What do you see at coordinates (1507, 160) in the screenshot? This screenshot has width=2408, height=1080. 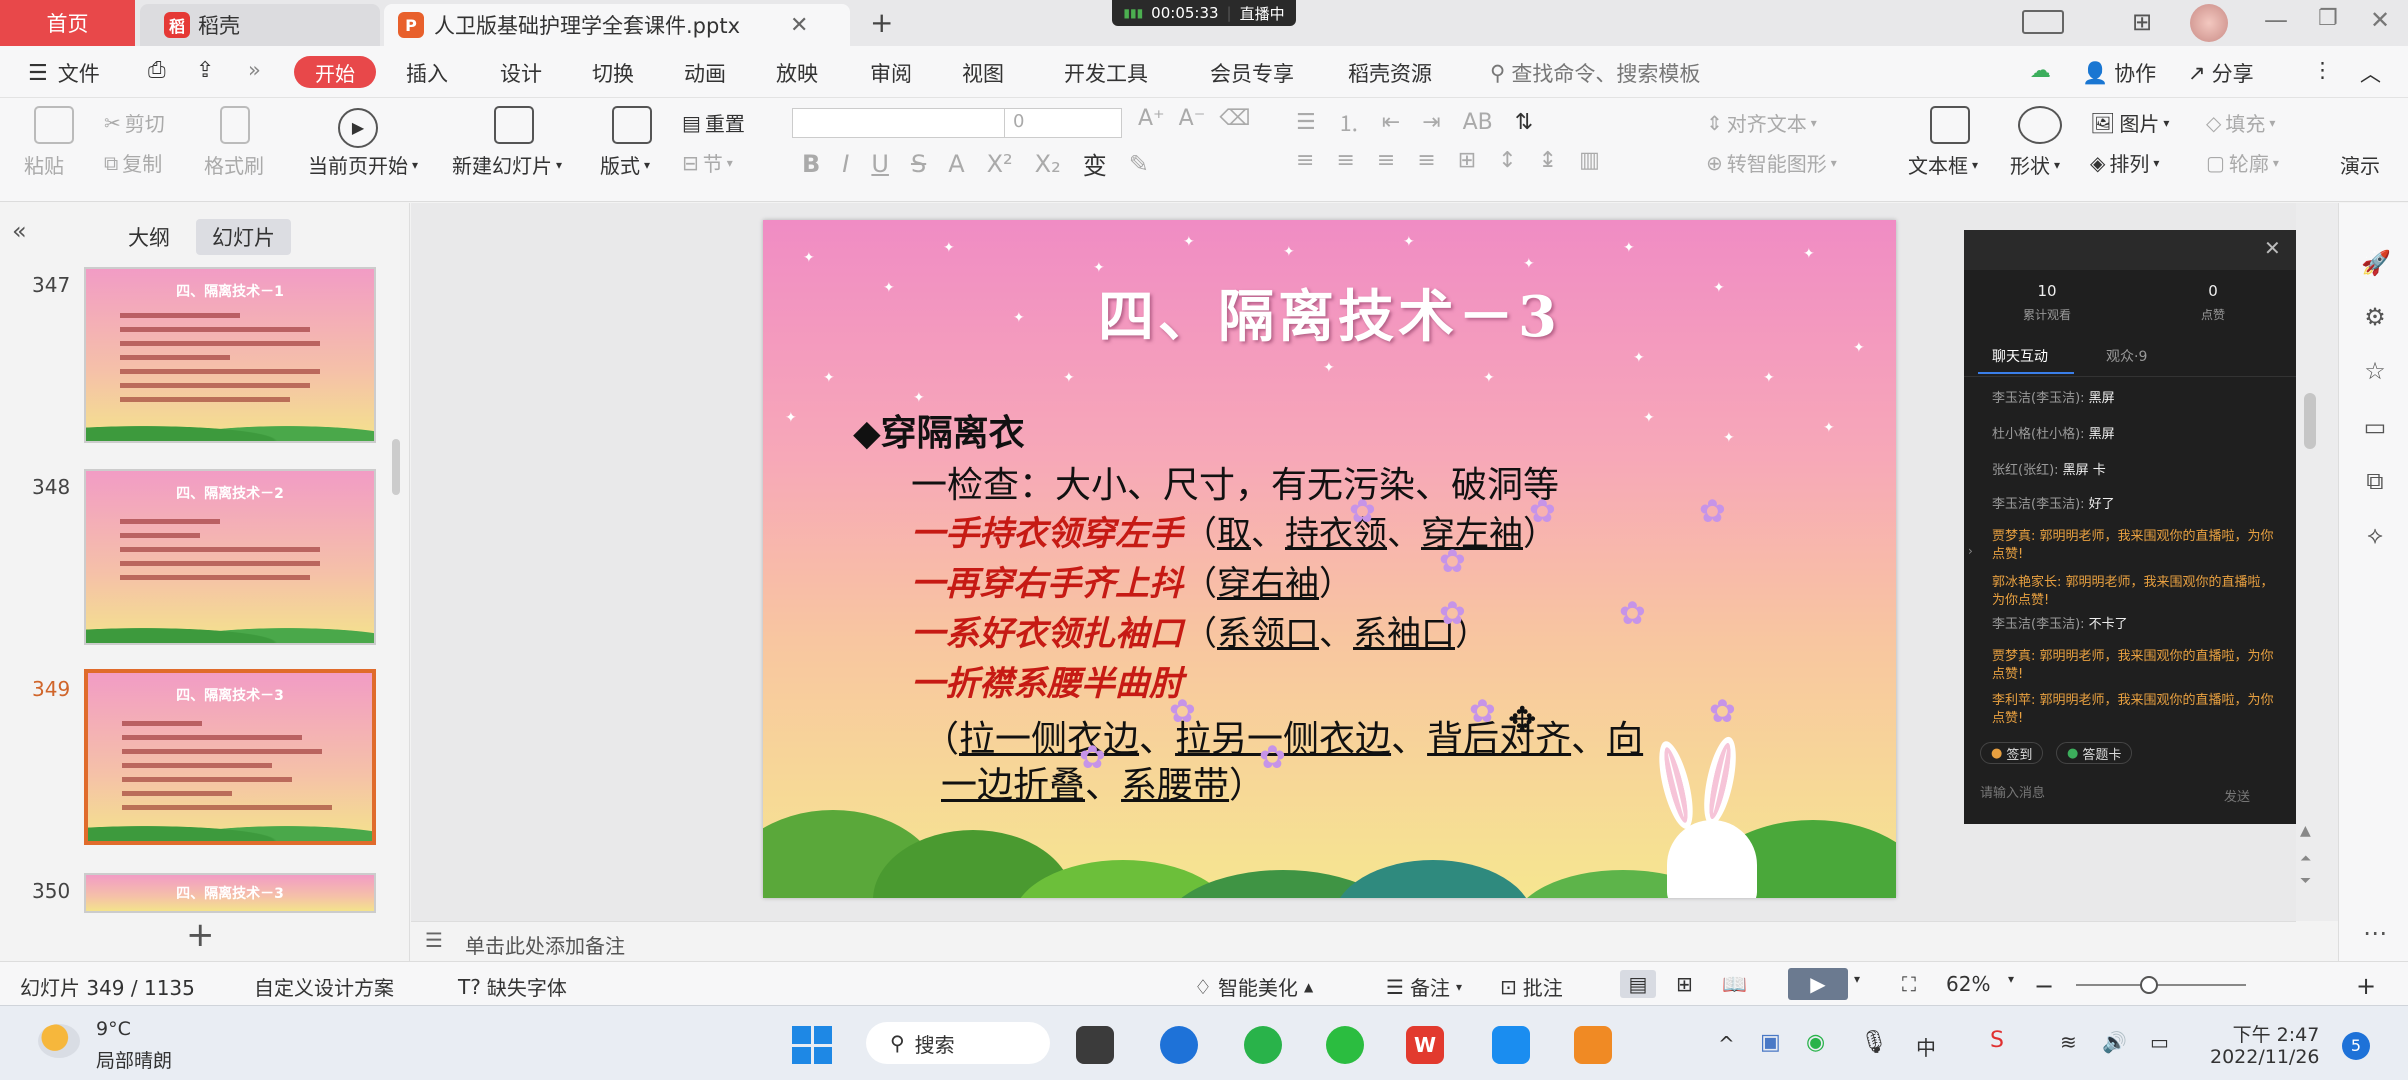 I see `line-spacing-icon: ↕` at bounding box center [1507, 160].